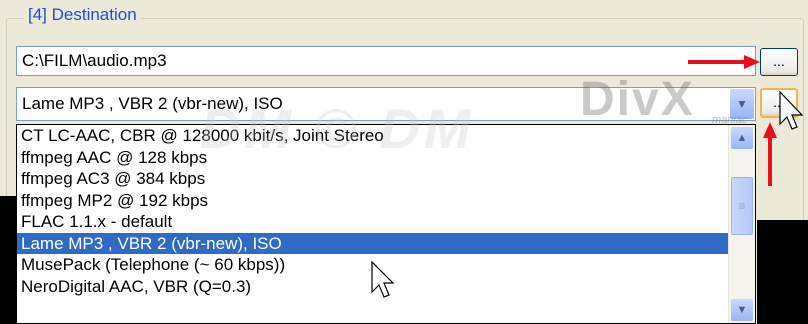 The width and height of the screenshot is (808, 324). I want to click on background-left-edge, so click(8, 260).